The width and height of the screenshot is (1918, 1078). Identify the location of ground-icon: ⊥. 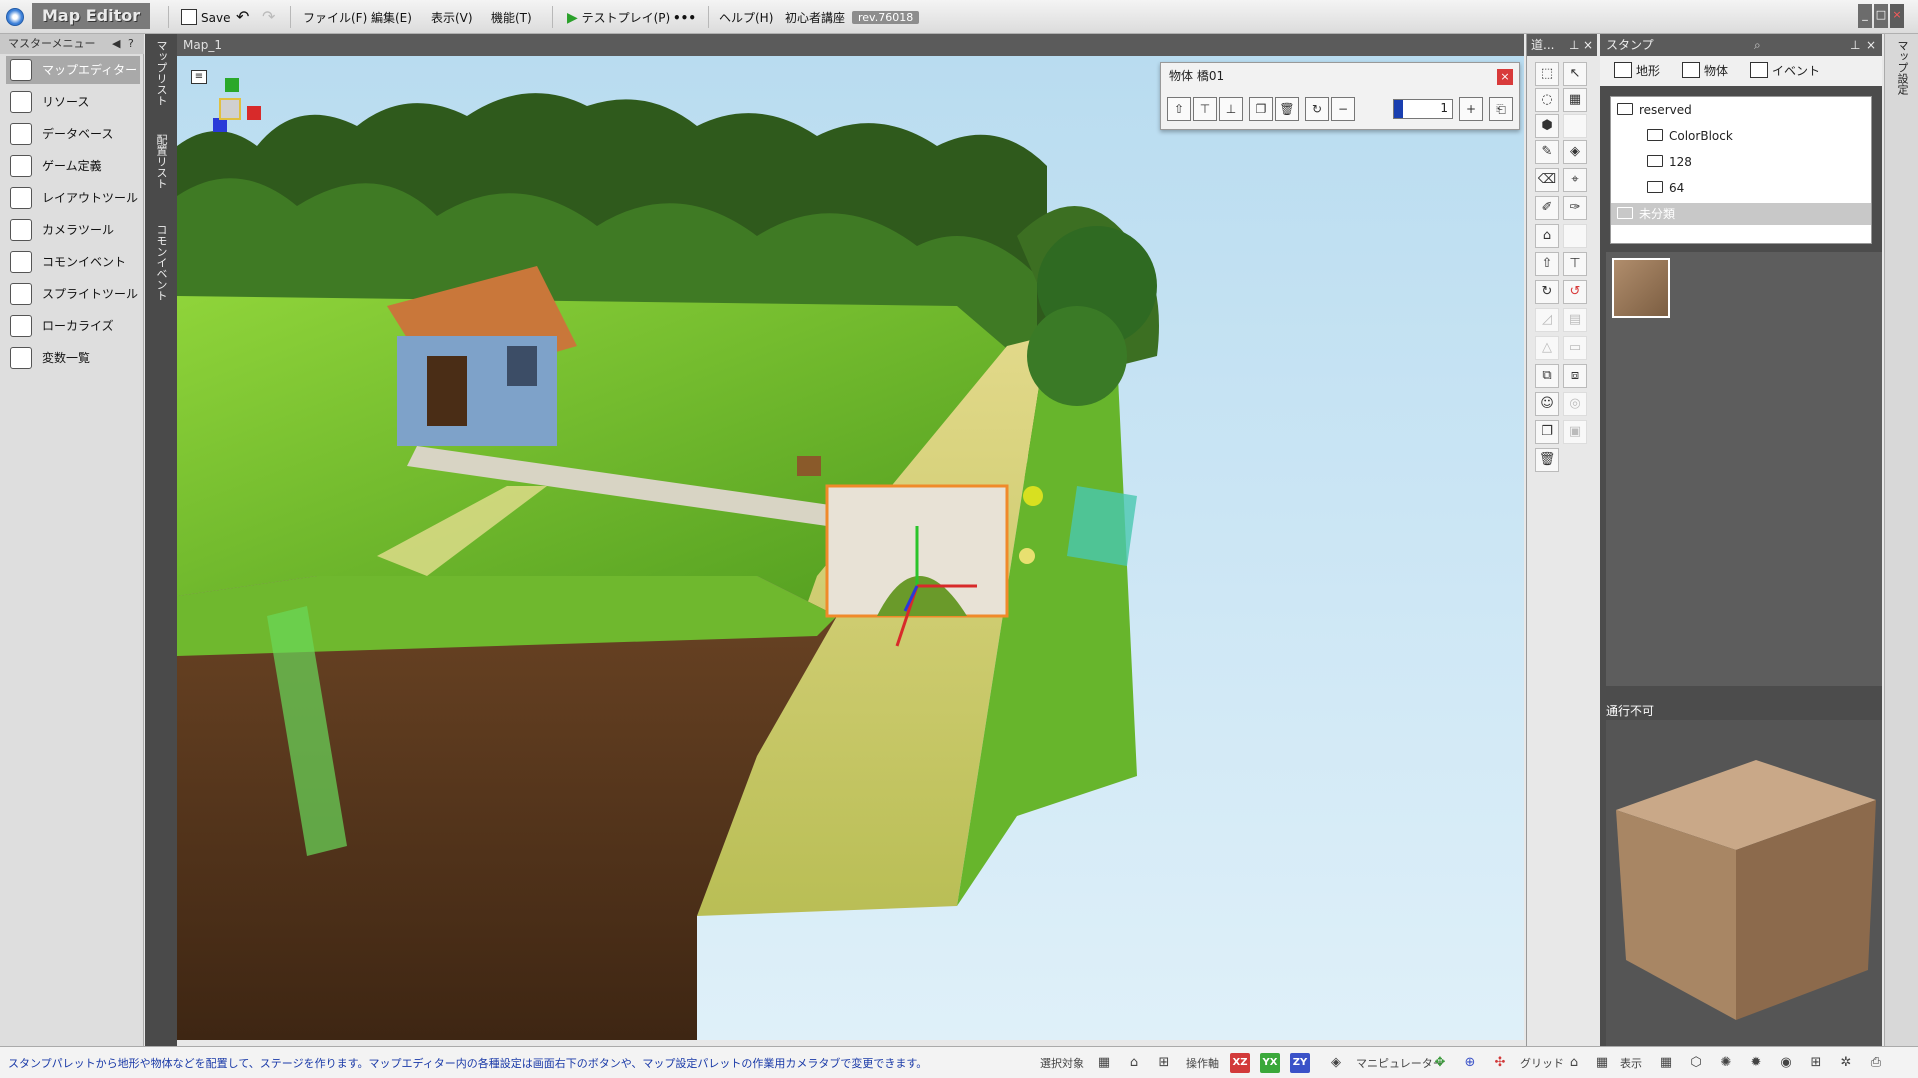
(1231, 109).